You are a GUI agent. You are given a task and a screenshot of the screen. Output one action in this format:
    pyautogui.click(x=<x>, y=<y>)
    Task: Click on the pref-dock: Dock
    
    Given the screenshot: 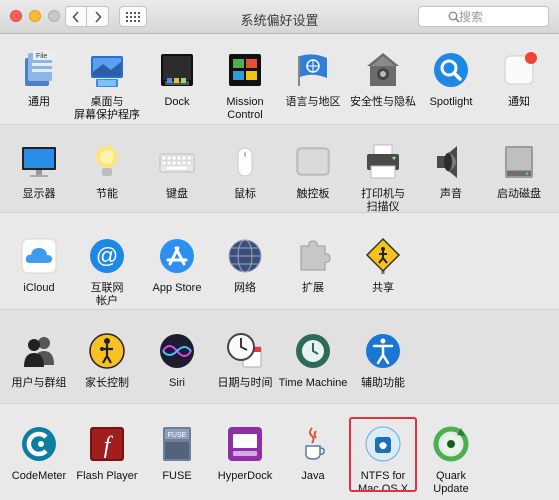 What is the action you would take?
    pyautogui.click(x=177, y=79)
    